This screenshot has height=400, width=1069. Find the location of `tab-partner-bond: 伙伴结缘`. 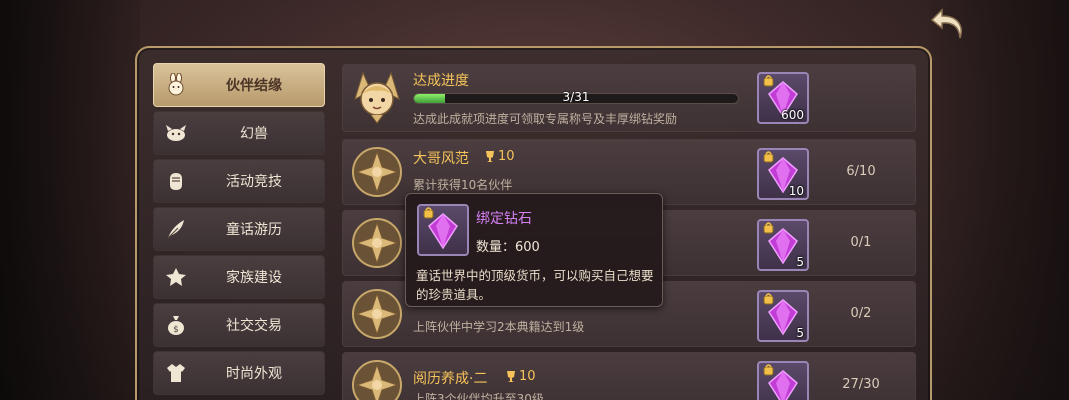

tab-partner-bond: 伙伴结缘 is located at coordinates (239, 85).